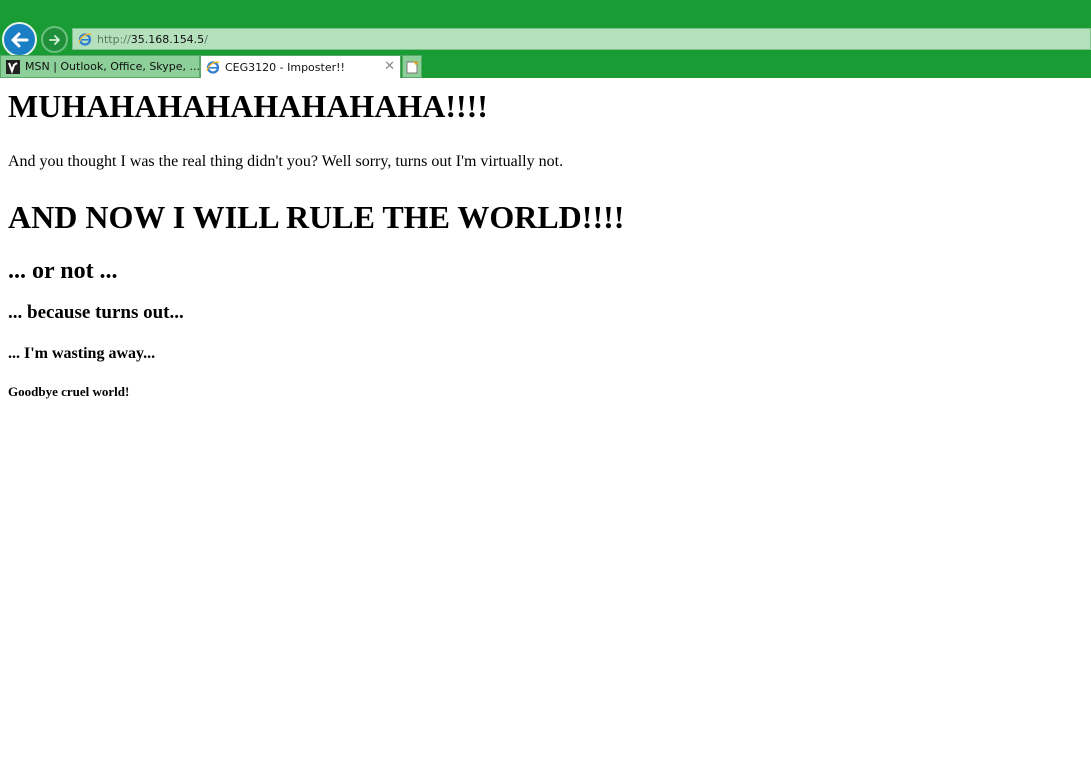  Describe the element at coordinates (316, 217) in the screenshot. I see `rule-world-heading: AND NOW I WILL RULE THE WORLD!!!!` at that location.